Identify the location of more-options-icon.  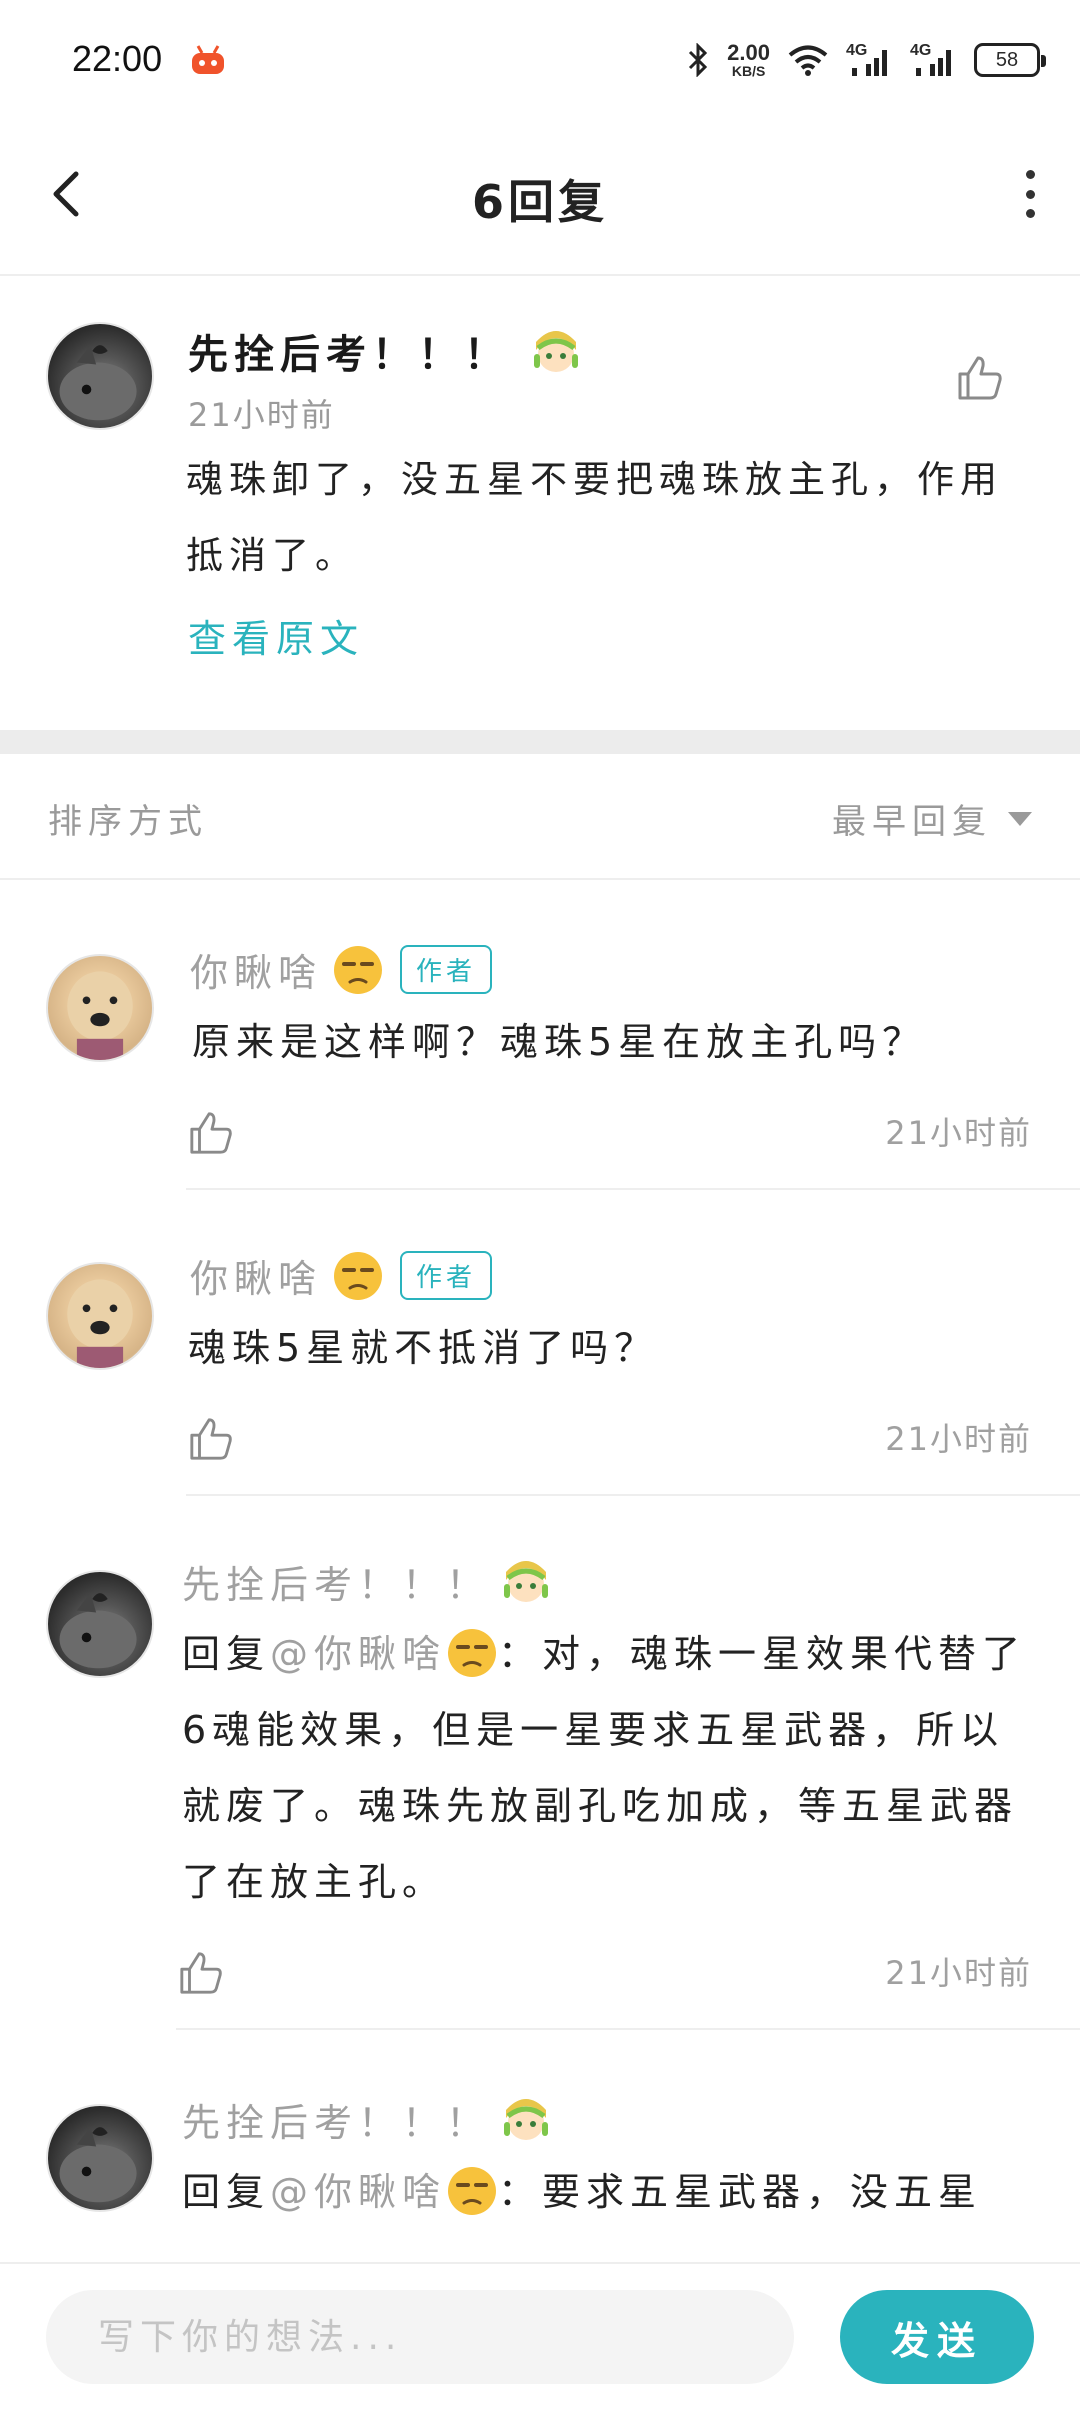
(1030, 194).